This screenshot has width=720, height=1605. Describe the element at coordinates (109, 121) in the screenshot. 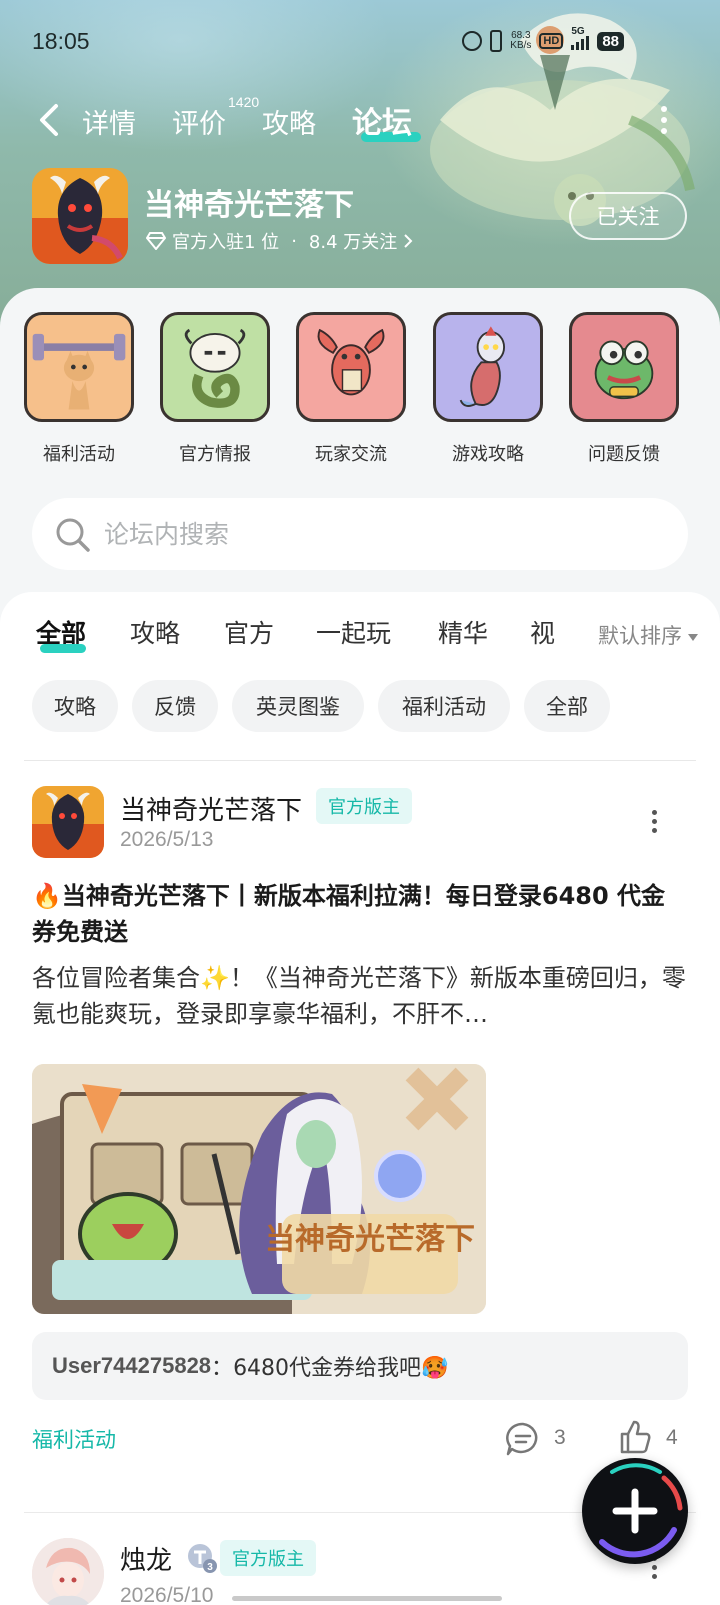

I see `tab-details: 详情` at that location.